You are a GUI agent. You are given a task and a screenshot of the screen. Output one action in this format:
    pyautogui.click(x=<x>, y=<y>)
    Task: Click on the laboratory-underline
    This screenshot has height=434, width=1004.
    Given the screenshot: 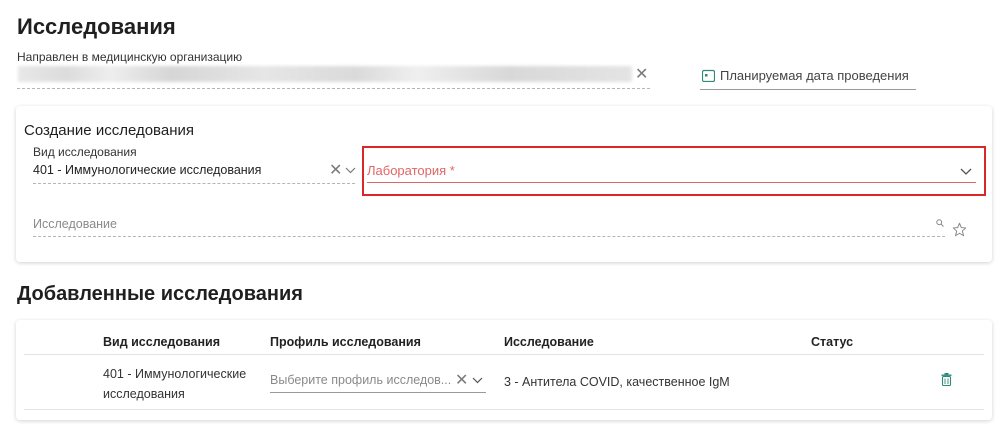 What is the action you would take?
    pyautogui.click(x=671, y=182)
    